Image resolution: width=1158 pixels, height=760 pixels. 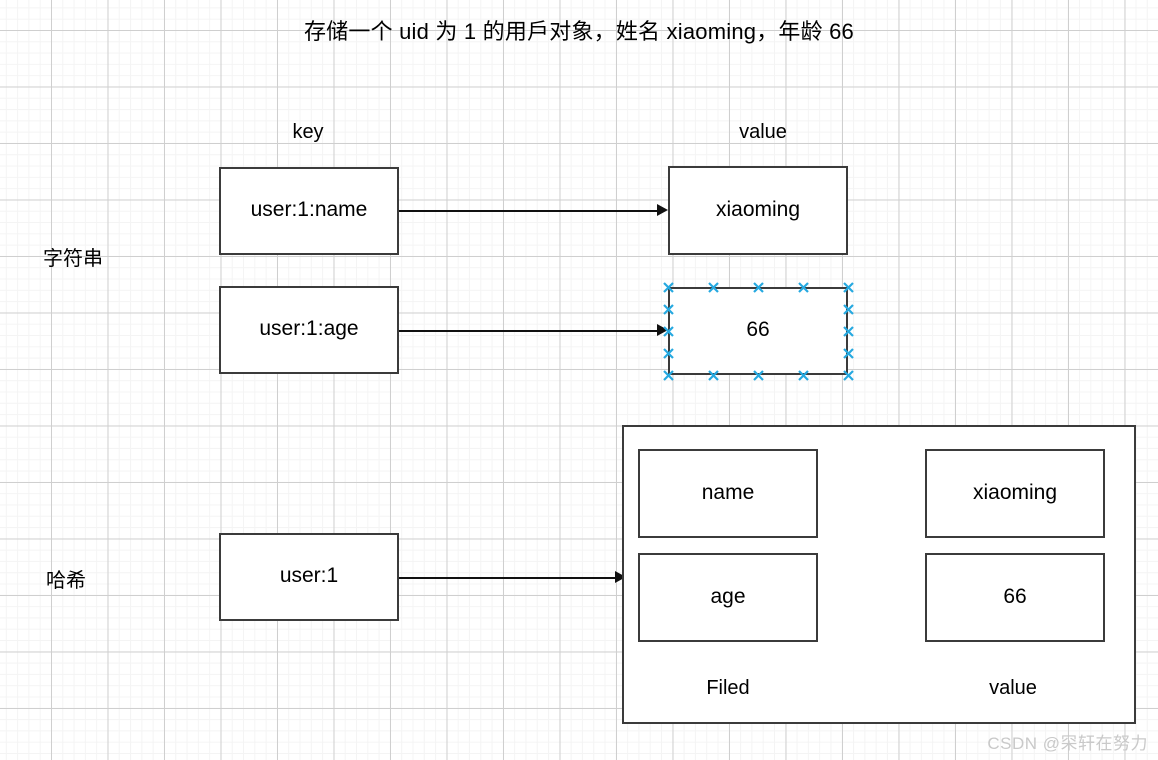 I want to click on connector-arrowhead-age, so click(x=662, y=330).